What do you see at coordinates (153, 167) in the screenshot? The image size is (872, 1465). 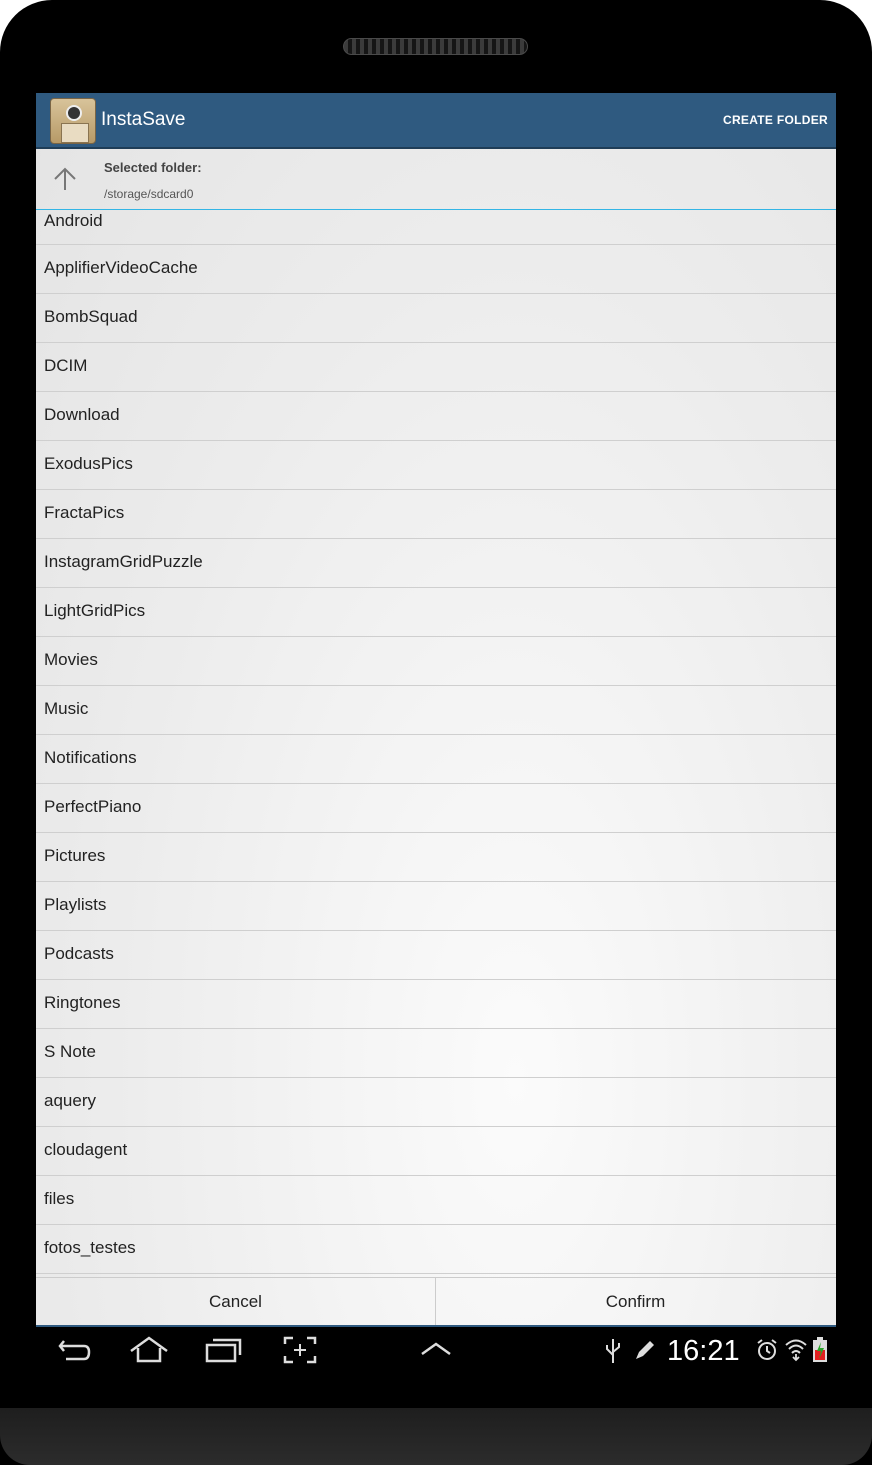 I see `selected-folder-label: Selected folder:` at bounding box center [153, 167].